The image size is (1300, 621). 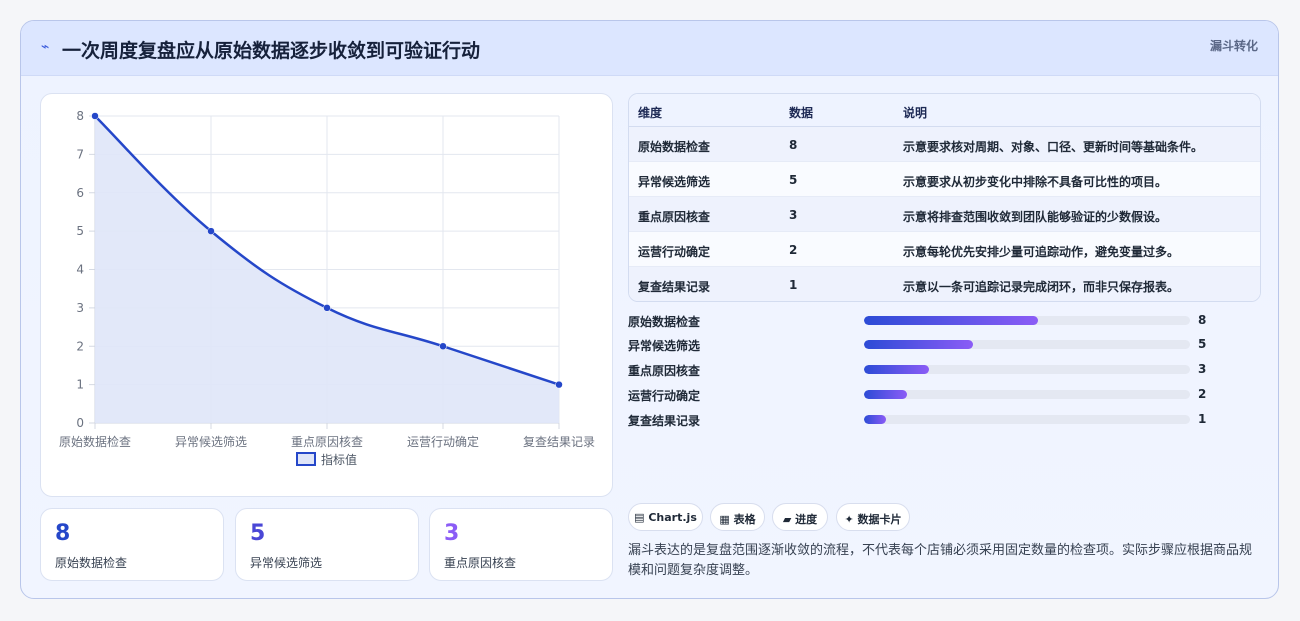 I want to click on table-cell: 示意每轮优先安排少量可追踪动作，避免变量过多。, so click(x=1041, y=252).